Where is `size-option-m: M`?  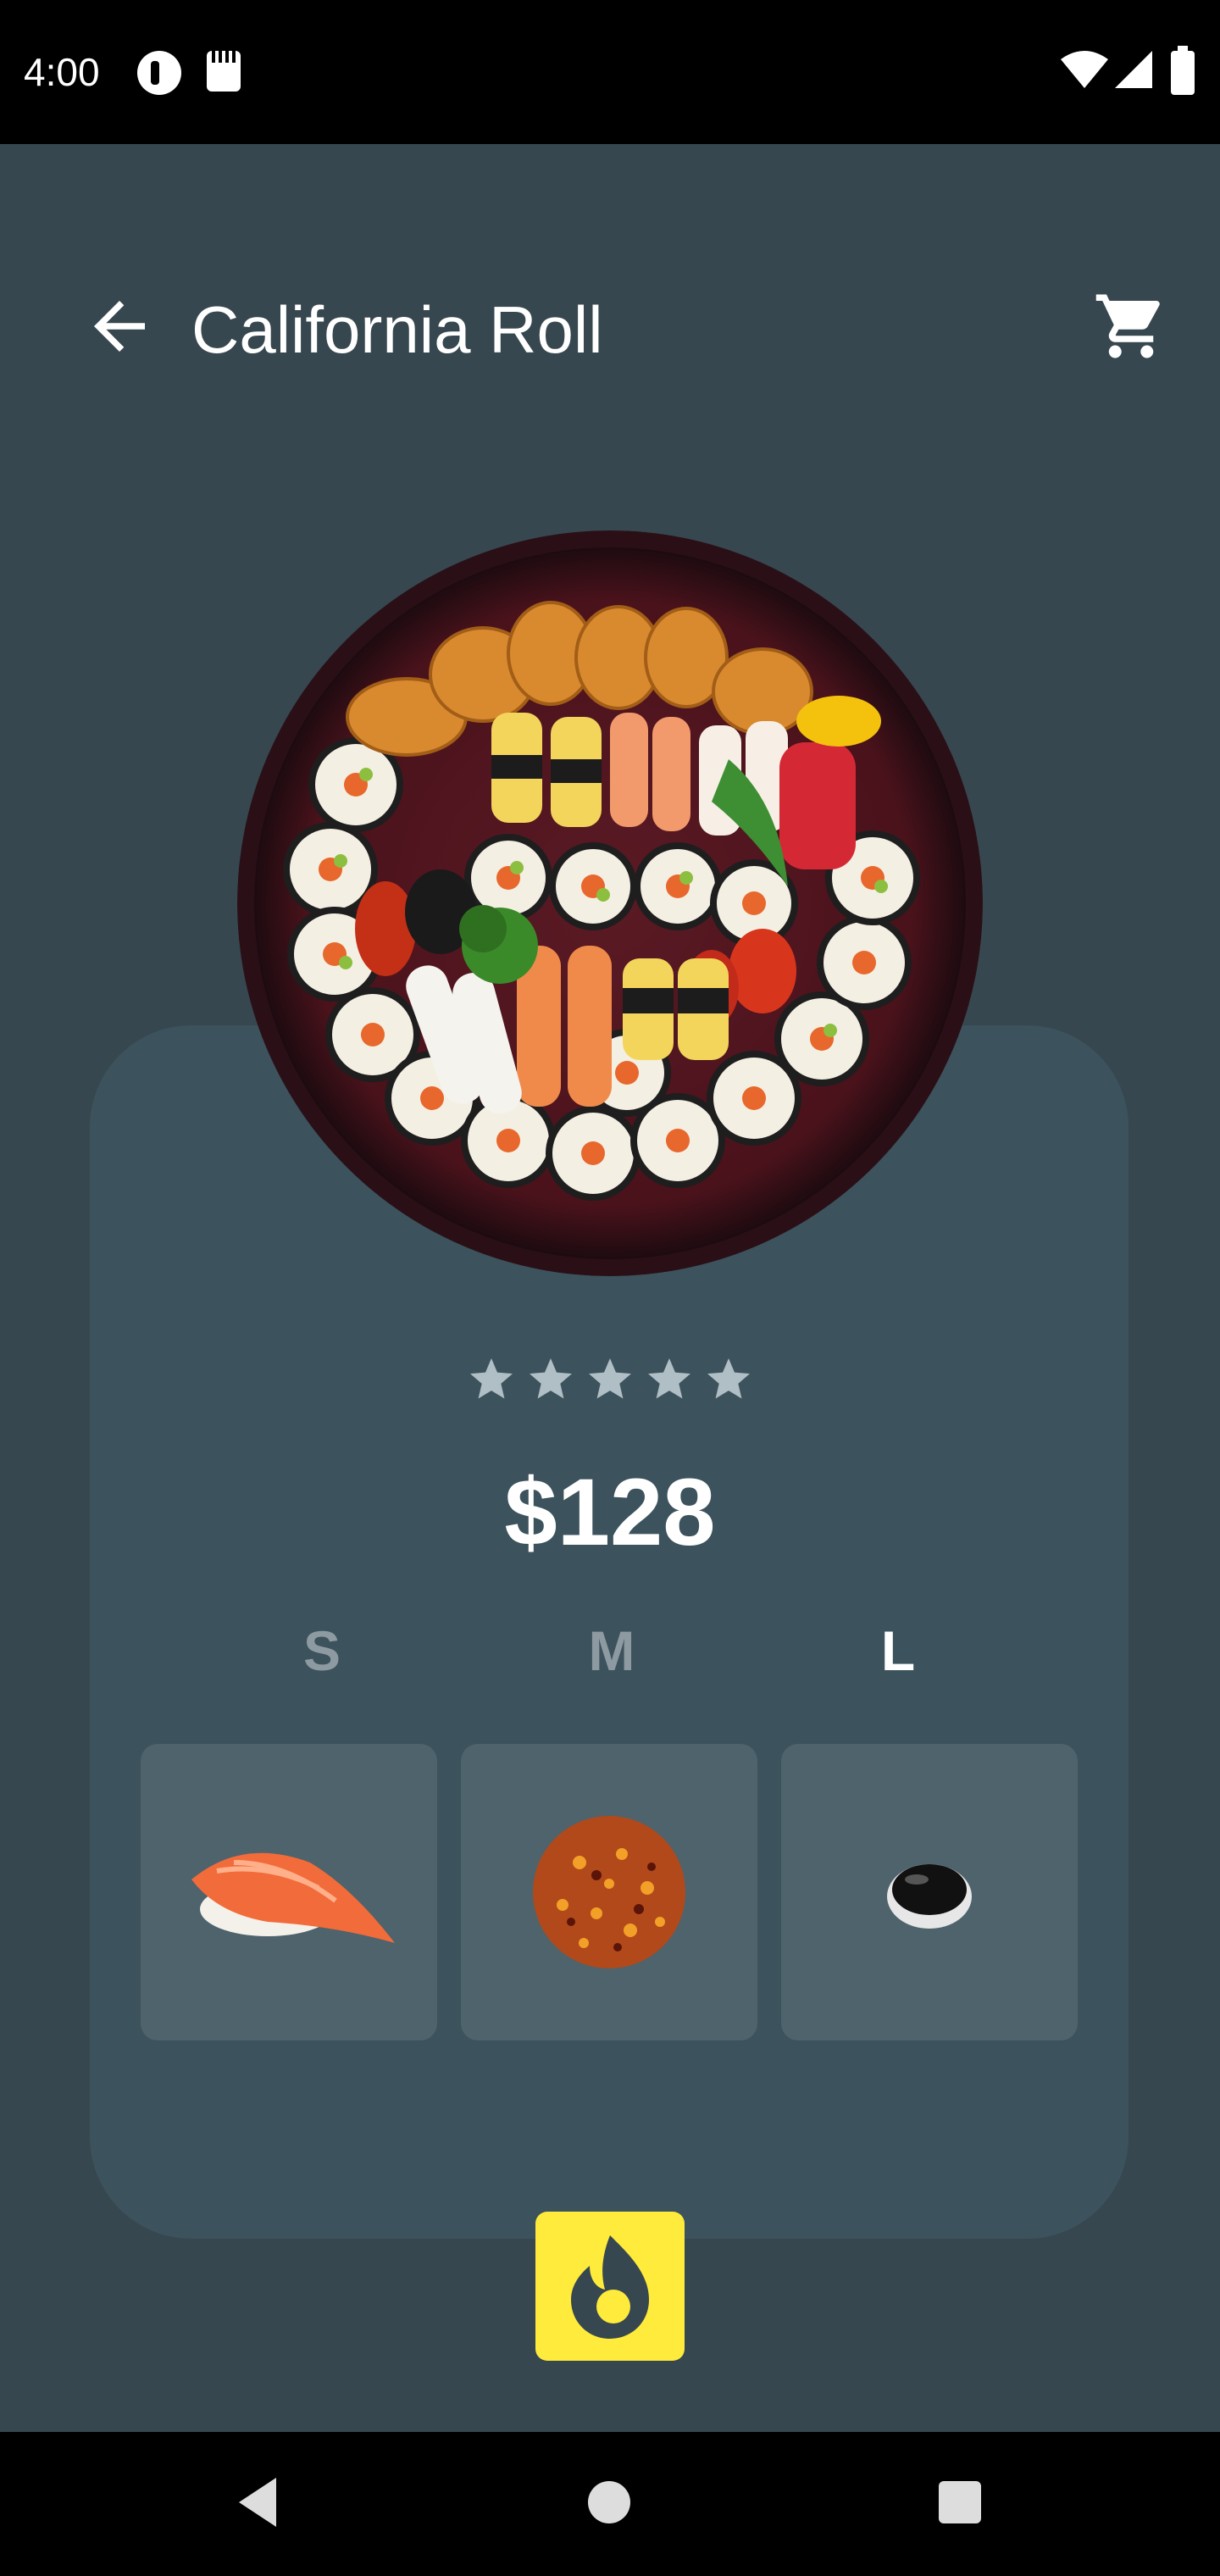
size-option-m: M is located at coordinates (612, 1650).